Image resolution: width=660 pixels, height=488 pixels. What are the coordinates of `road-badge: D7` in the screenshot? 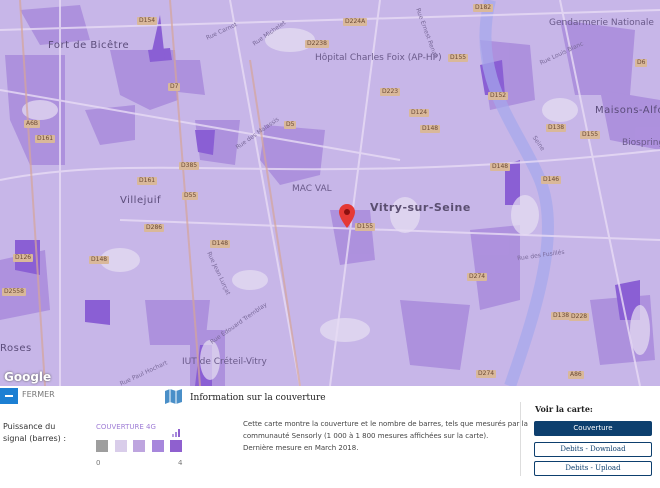 It's located at (174, 87).